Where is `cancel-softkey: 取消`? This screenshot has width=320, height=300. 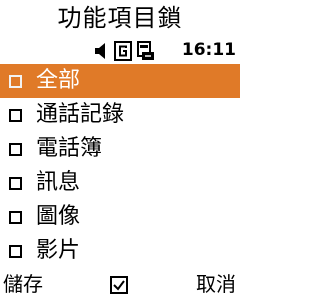 cancel-softkey: 取消 is located at coordinates (216, 284).